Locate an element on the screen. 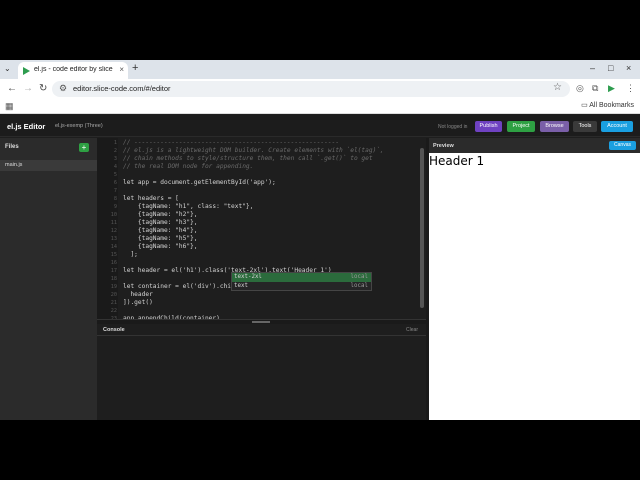 The height and width of the screenshot is (480, 640). add-file-button: + is located at coordinates (84, 147).